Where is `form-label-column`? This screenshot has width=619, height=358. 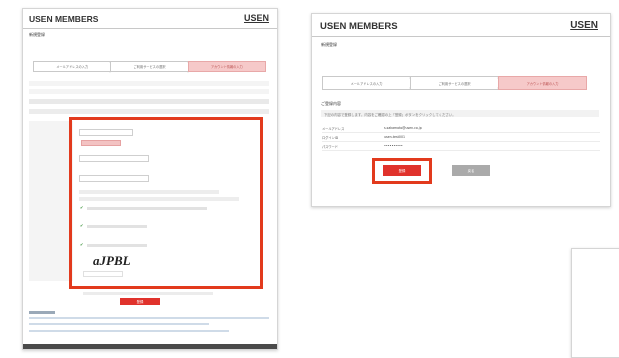 form-label-column is located at coordinates (51, 201).